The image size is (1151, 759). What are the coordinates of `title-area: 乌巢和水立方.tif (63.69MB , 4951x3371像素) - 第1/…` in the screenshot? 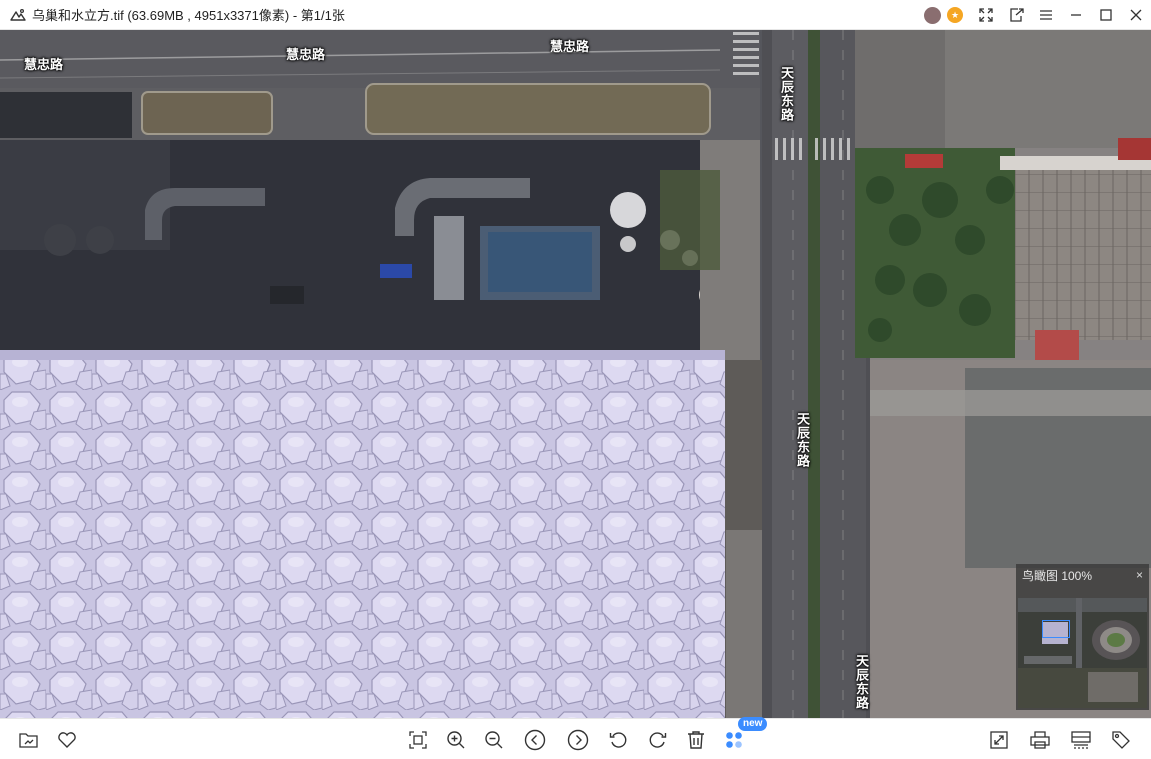 It's located at (172, 14).